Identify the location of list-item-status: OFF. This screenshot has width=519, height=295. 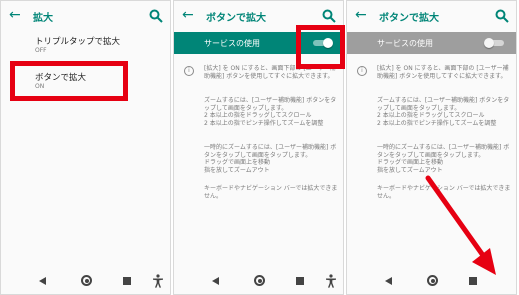
(41, 50).